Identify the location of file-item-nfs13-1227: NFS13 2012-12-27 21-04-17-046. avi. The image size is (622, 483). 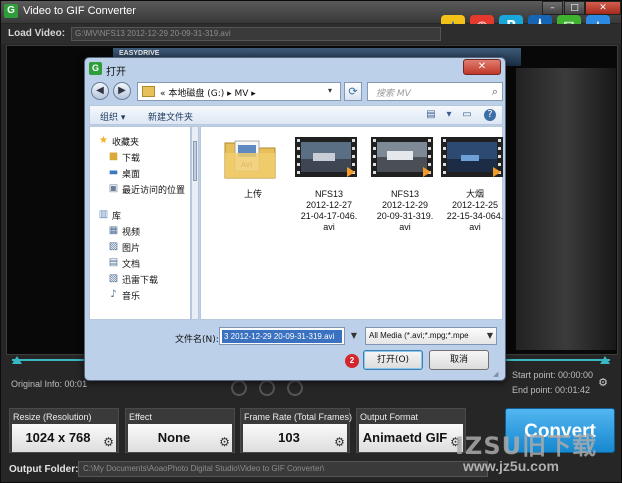
(327, 193).